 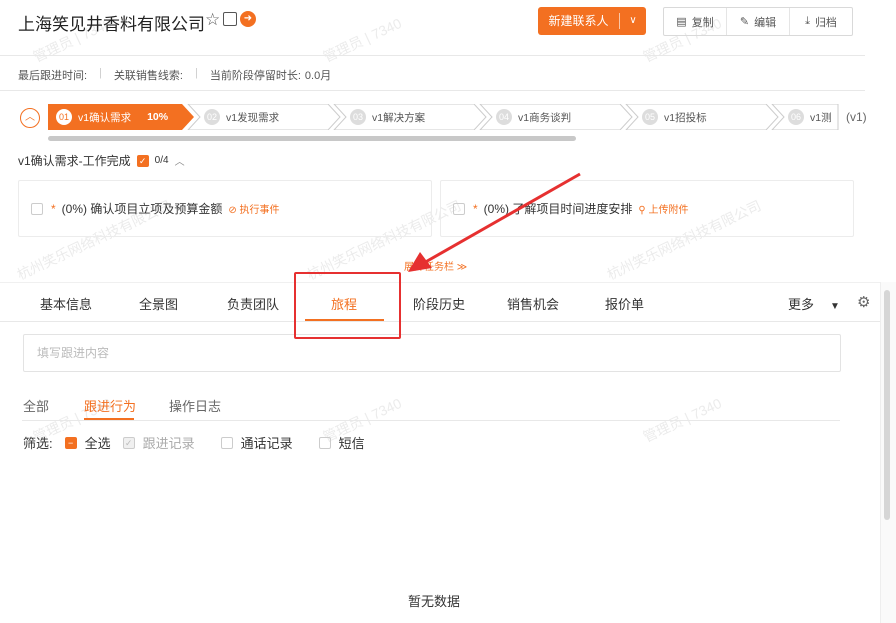 What do you see at coordinates (807, 21) in the screenshot?
I see `archive-icon: ⤓` at bounding box center [807, 21].